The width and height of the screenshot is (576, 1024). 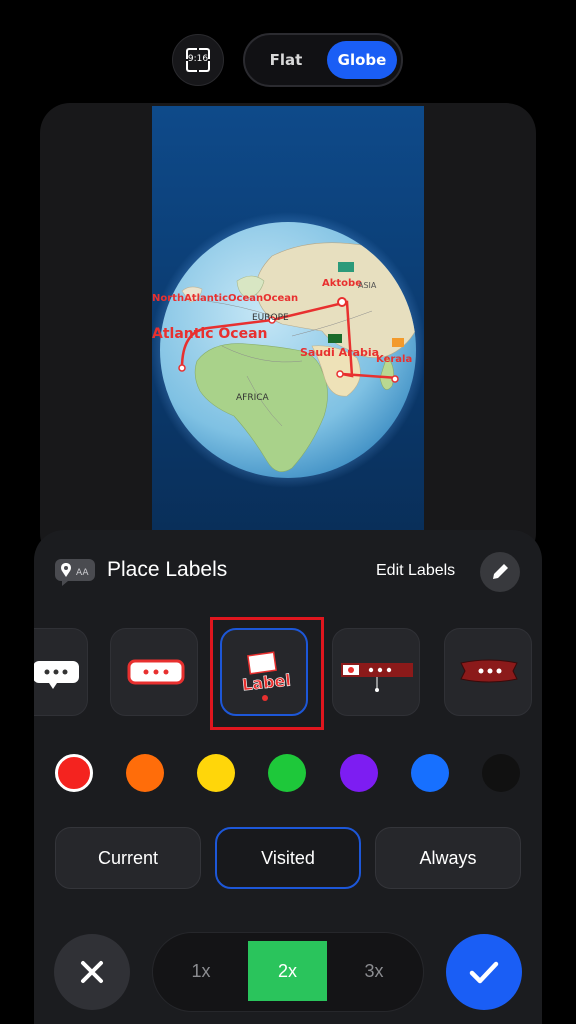 What do you see at coordinates (216, 773) in the screenshot?
I see `color-swatch-yellow` at bounding box center [216, 773].